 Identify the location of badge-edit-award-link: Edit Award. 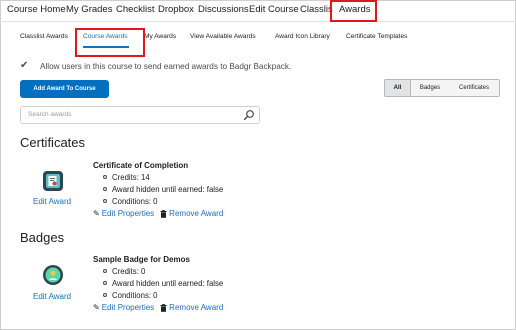
(52, 296).